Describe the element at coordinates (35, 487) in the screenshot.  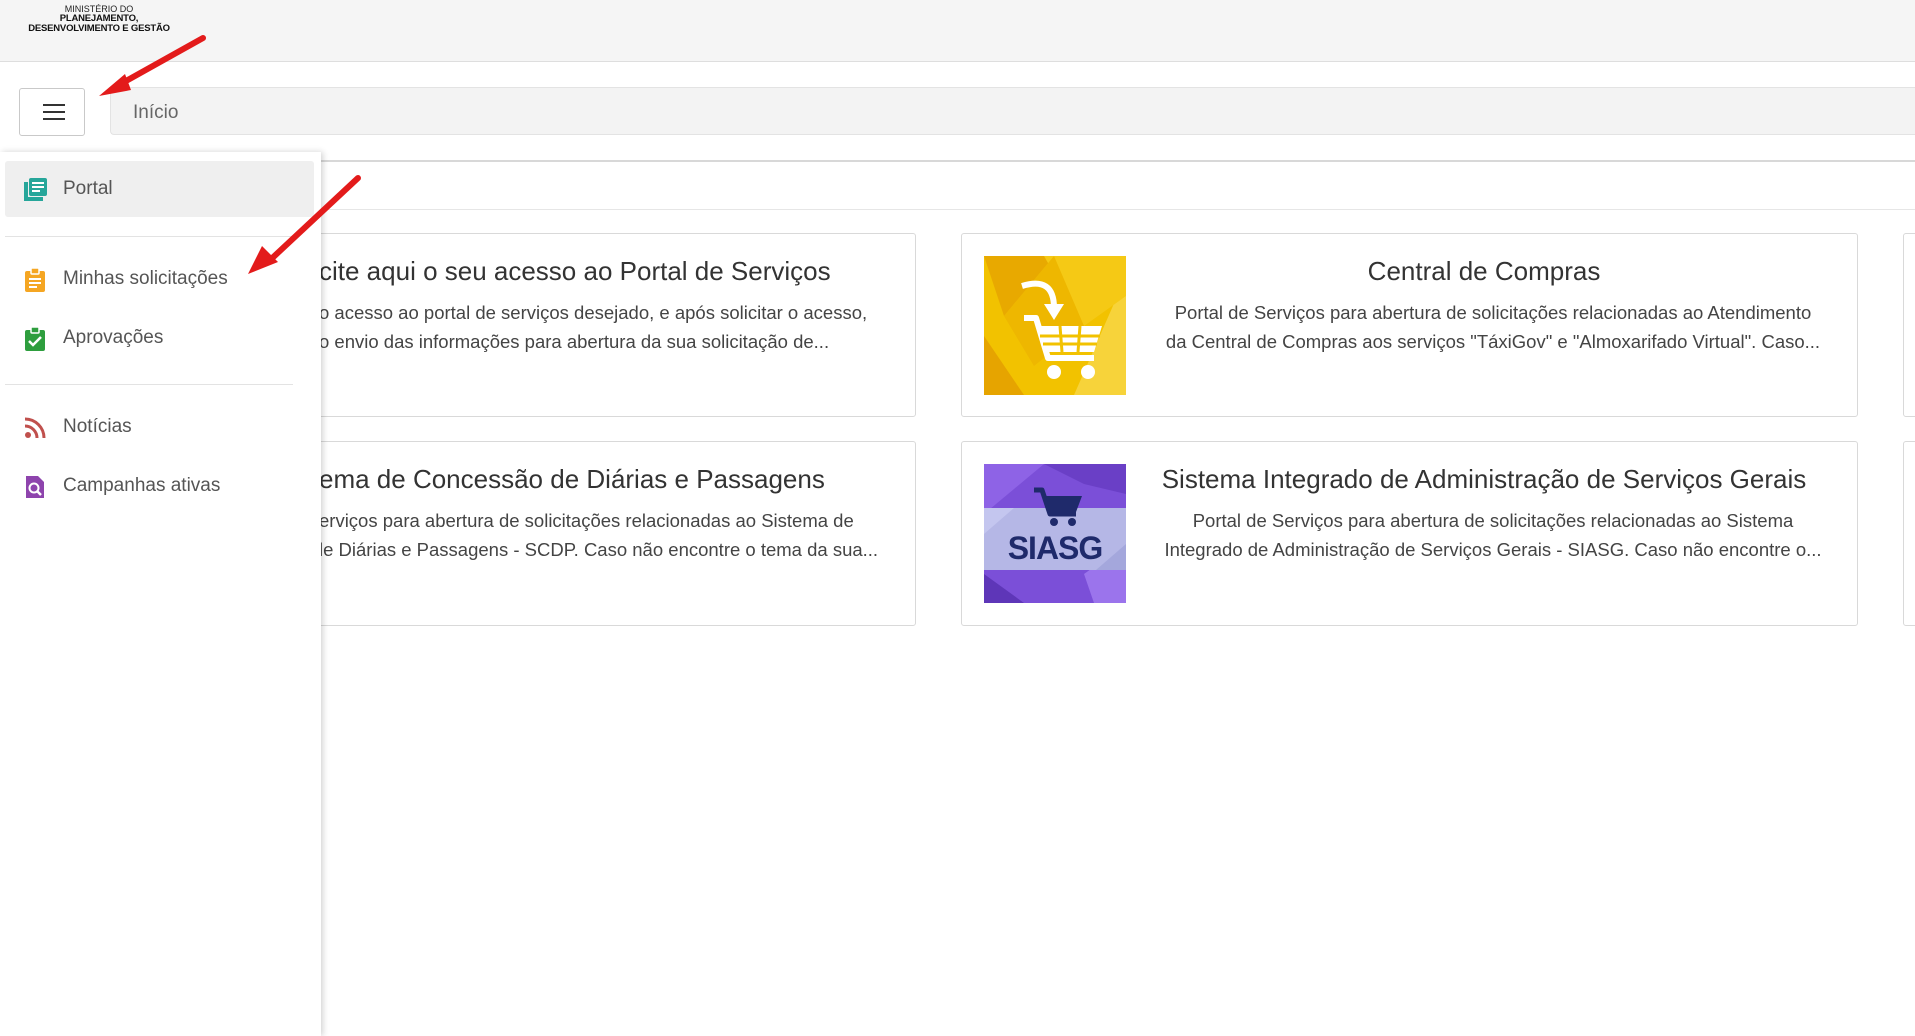
I see `campaign-search-icon` at that location.